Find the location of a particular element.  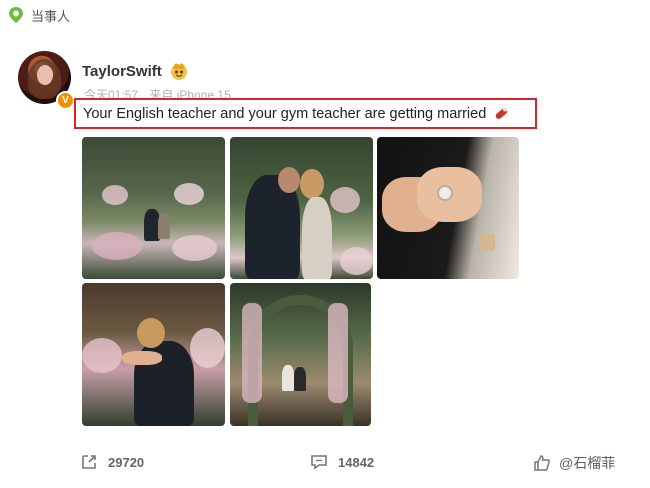

thumbs-up-icon is located at coordinates (542, 463).